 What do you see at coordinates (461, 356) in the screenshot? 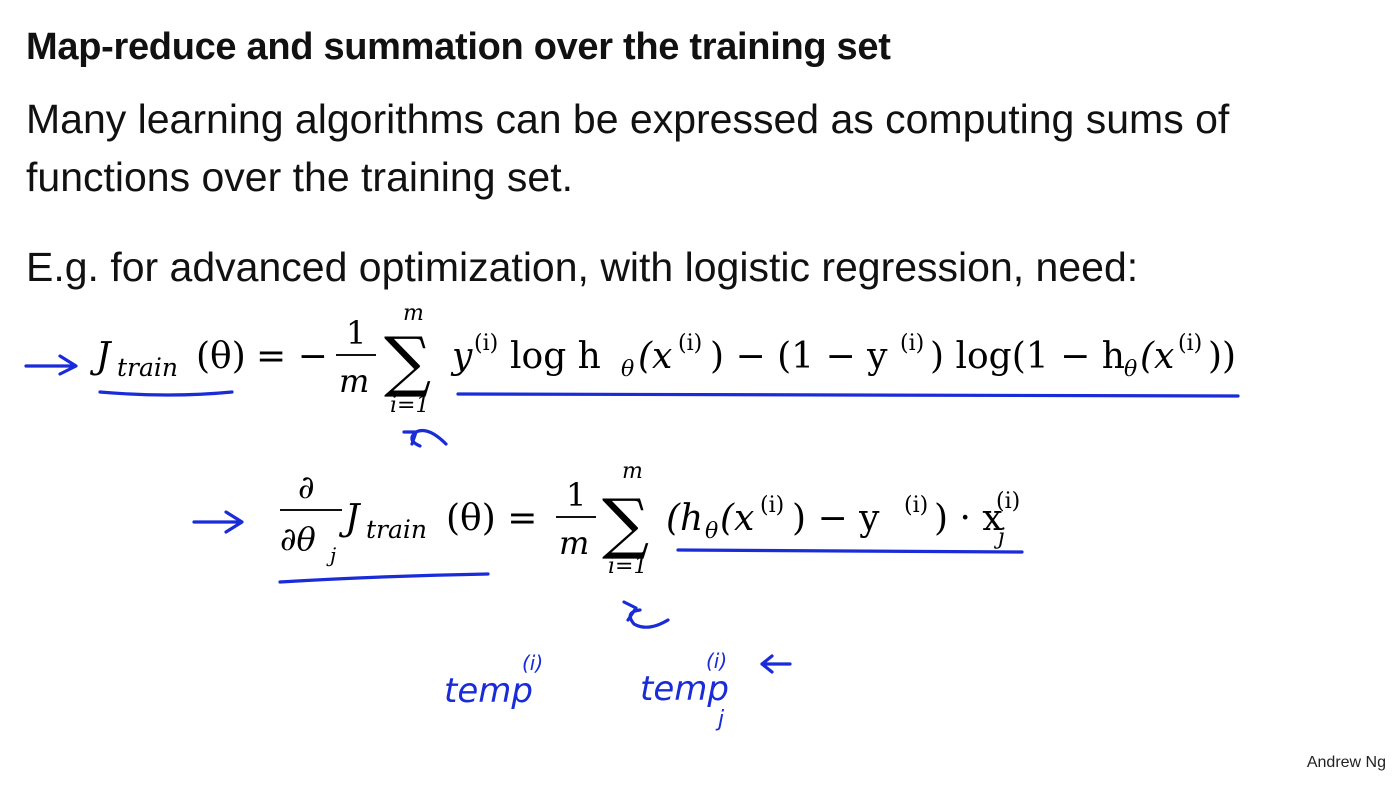
I see `cost-y: y` at bounding box center [461, 356].